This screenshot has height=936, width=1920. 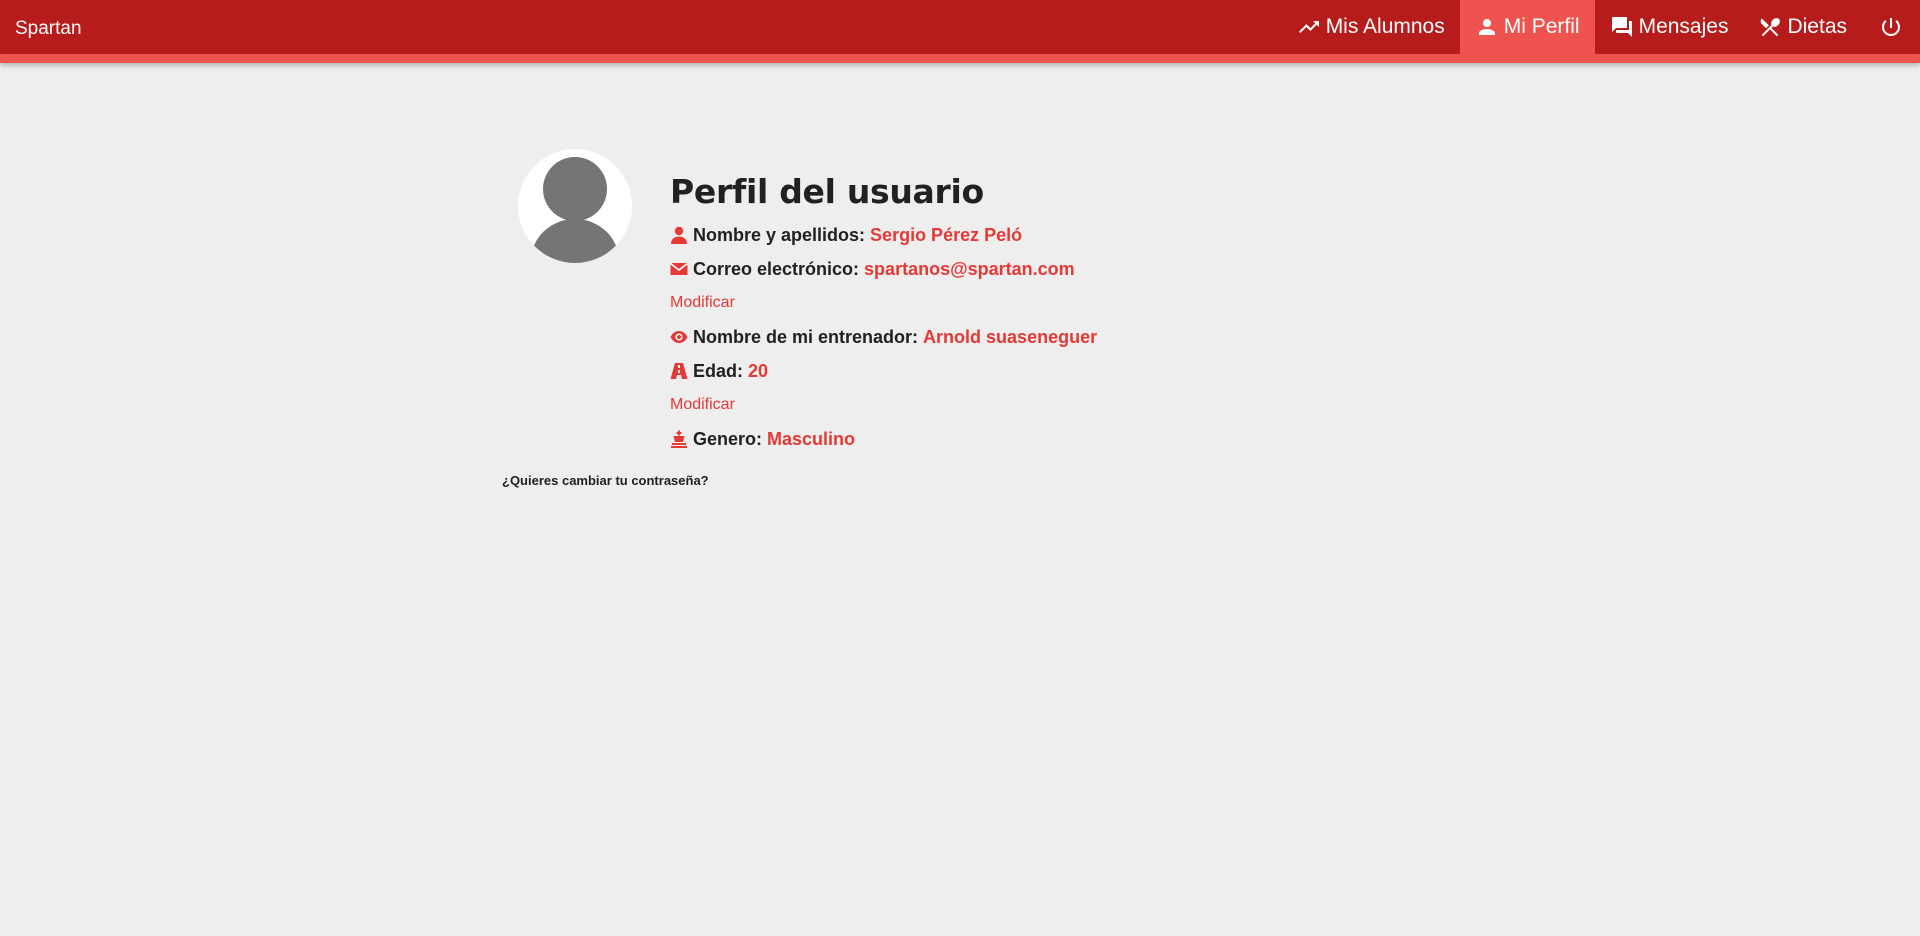 I want to click on page-title: Perfil del usuario, so click(x=827, y=191).